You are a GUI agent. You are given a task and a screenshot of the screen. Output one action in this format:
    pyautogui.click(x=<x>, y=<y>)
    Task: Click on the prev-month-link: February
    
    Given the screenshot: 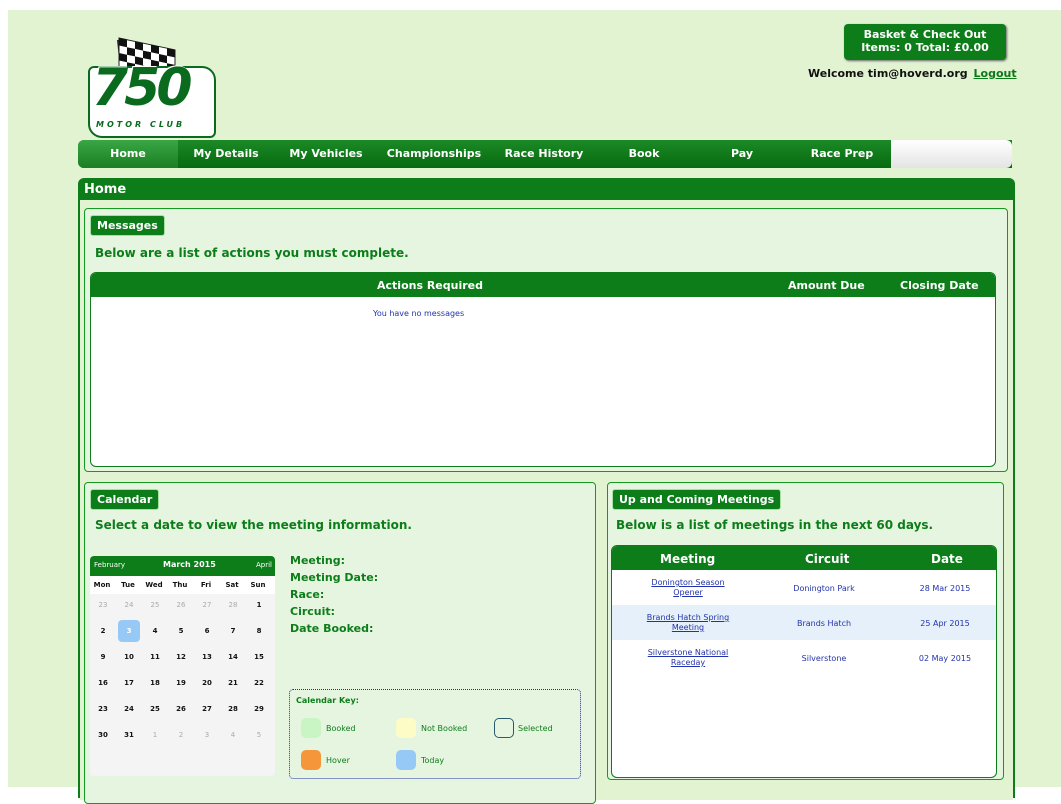 What is the action you would take?
    pyautogui.click(x=109, y=565)
    